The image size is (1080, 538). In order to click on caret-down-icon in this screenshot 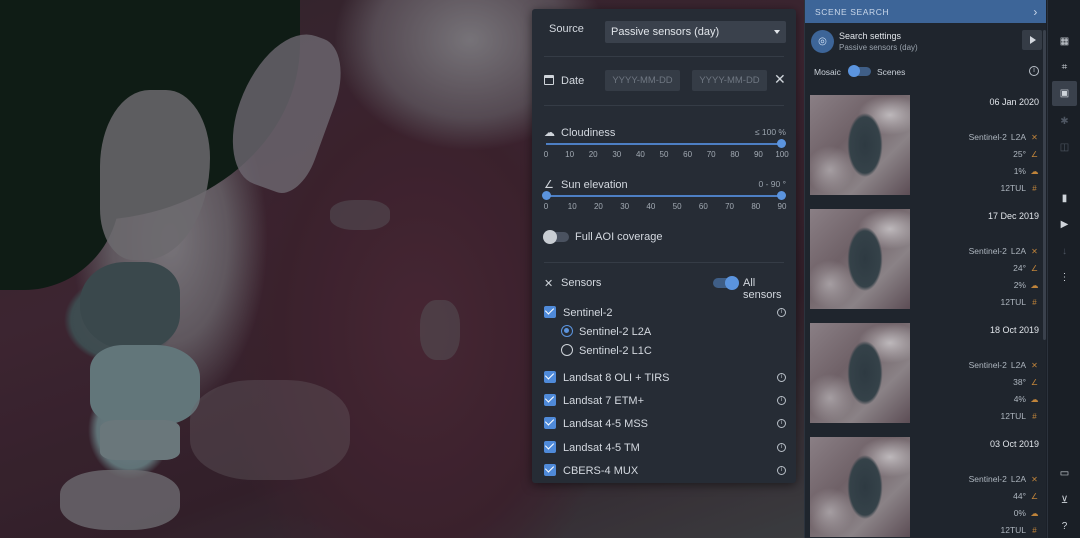, I will do `click(777, 32)`.